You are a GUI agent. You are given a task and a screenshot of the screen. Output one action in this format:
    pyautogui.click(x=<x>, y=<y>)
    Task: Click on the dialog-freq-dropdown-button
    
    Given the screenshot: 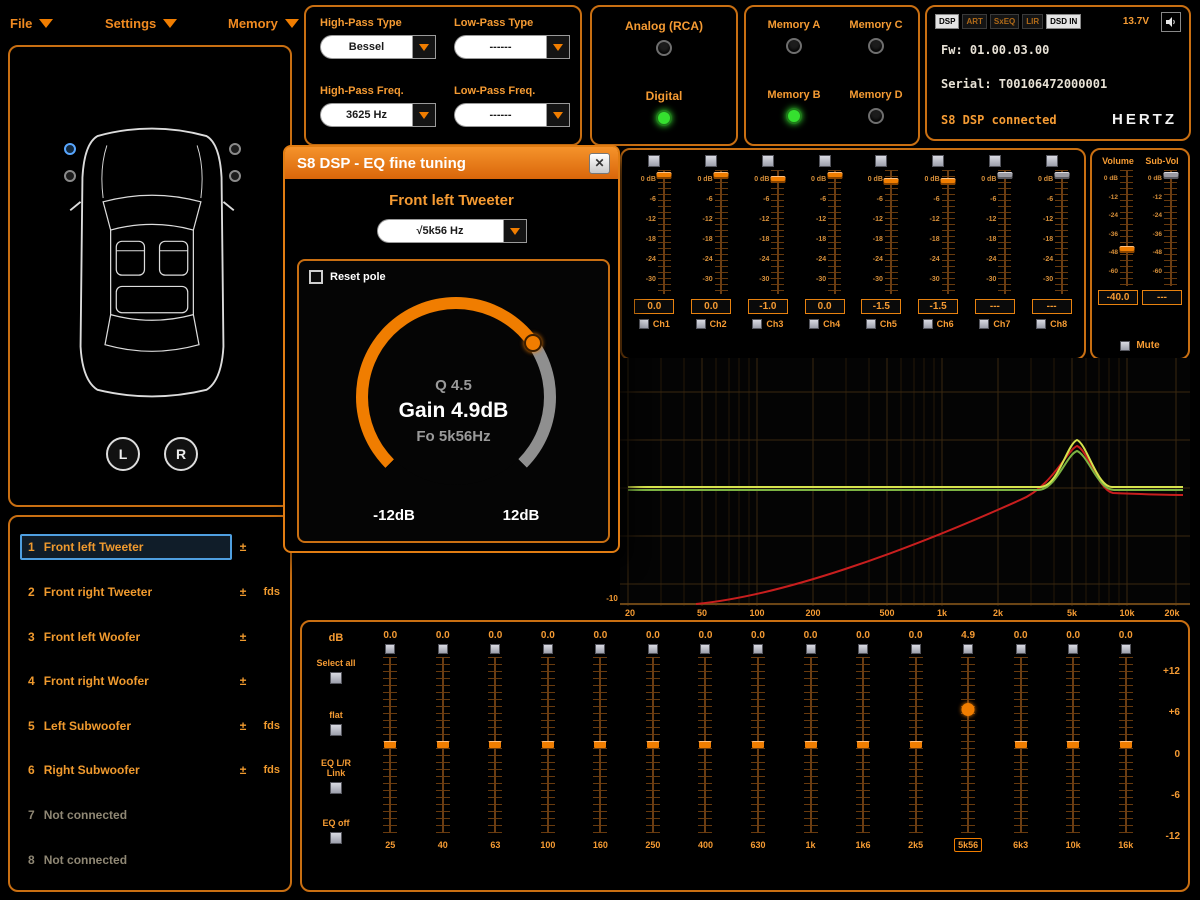 What is the action you would take?
    pyautogui.click(x=514, y=231)
    